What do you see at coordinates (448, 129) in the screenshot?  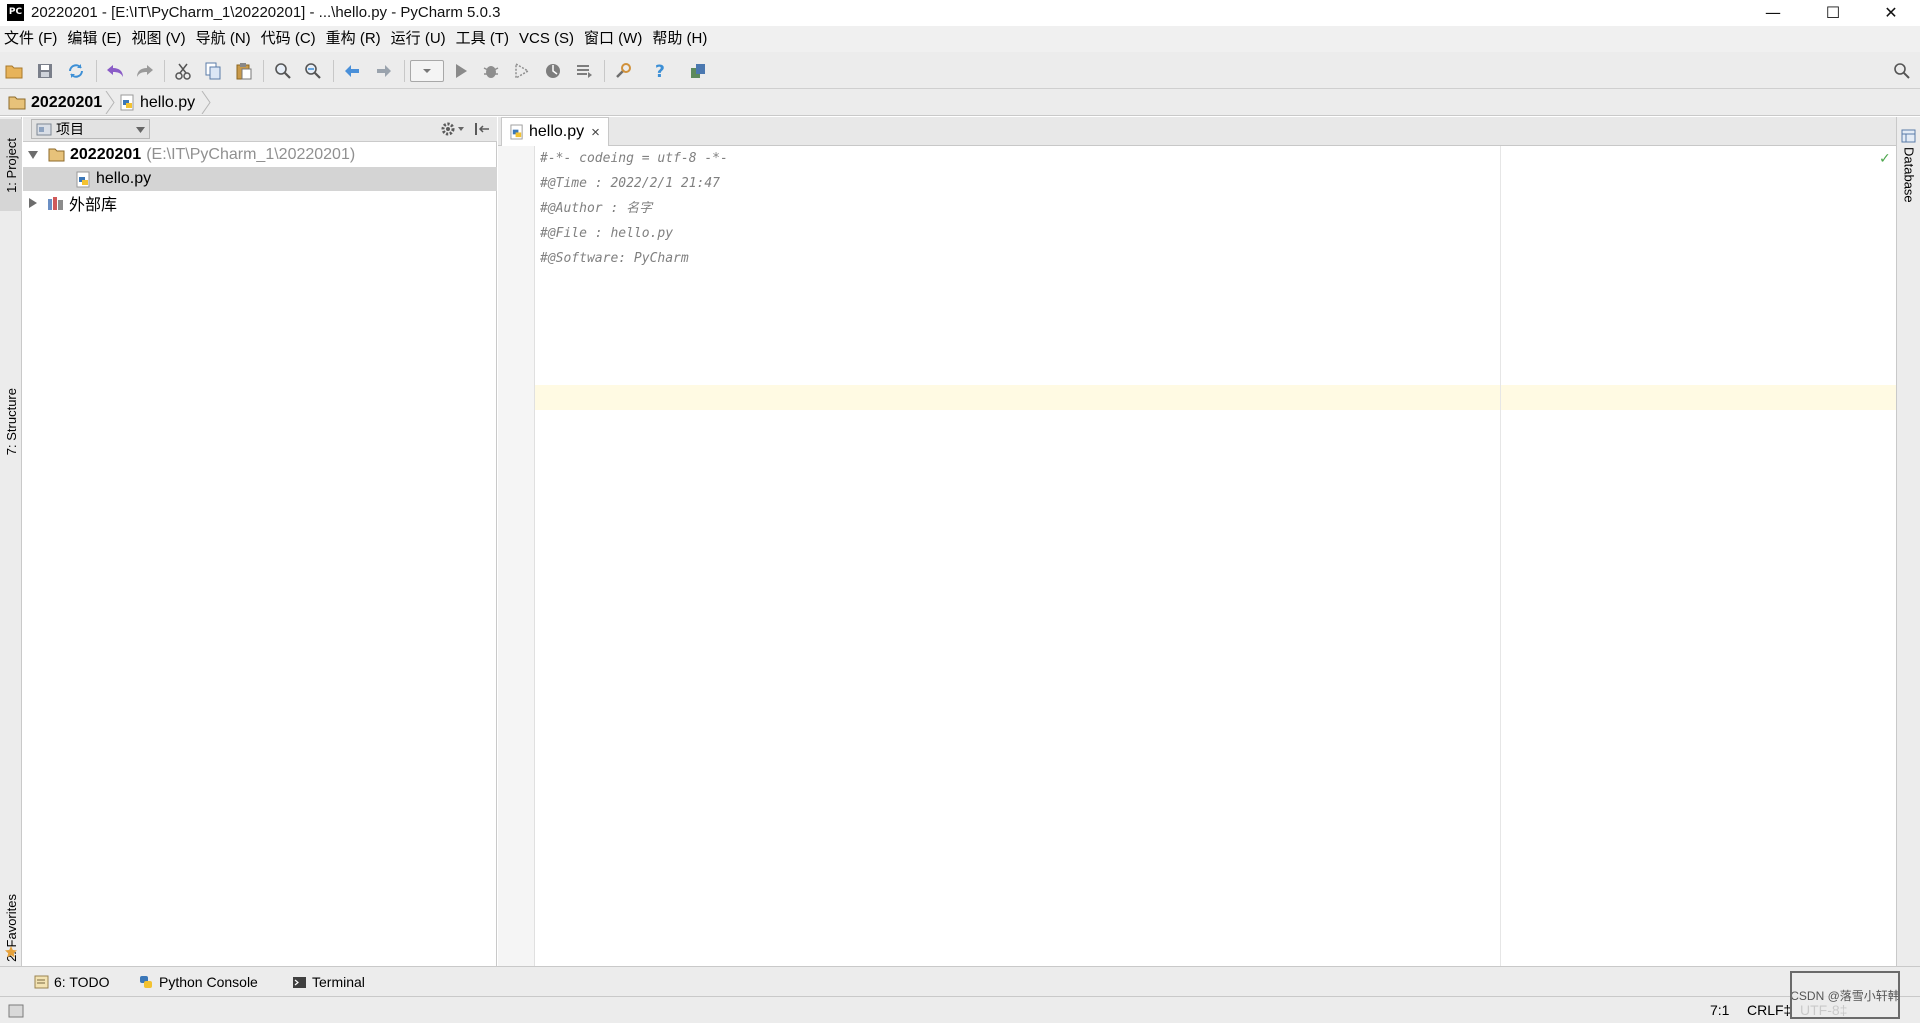 I see `gear-icon` at bounding box center [448, 129].